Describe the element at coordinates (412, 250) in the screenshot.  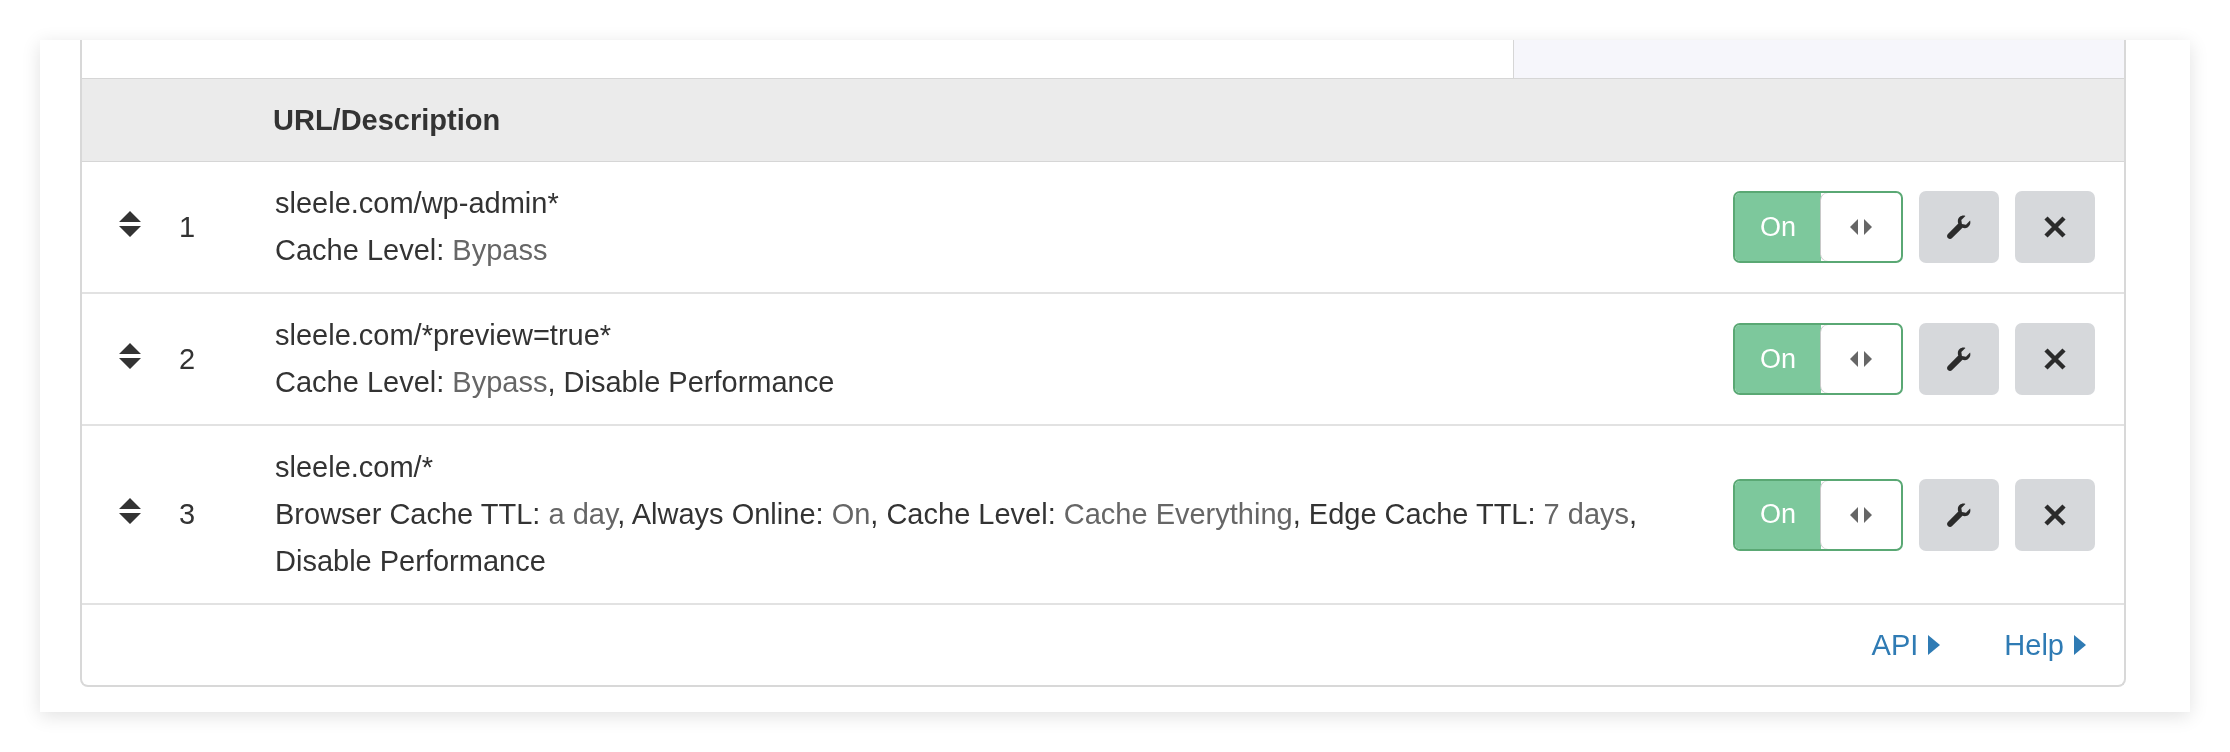
I see `rule-description: Cache Level: Bypass` at that location.